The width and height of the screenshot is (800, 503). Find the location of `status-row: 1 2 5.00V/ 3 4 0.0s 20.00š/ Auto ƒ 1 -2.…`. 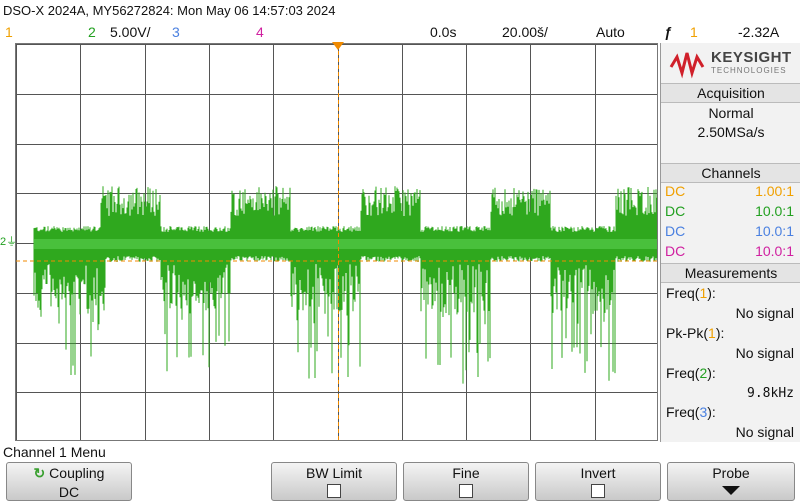

status-row: 1 2 5.00V/ 3 4 0.0s 20.00š/ Auto ƒ 1 -2.… is located at coordinates (400, 32).